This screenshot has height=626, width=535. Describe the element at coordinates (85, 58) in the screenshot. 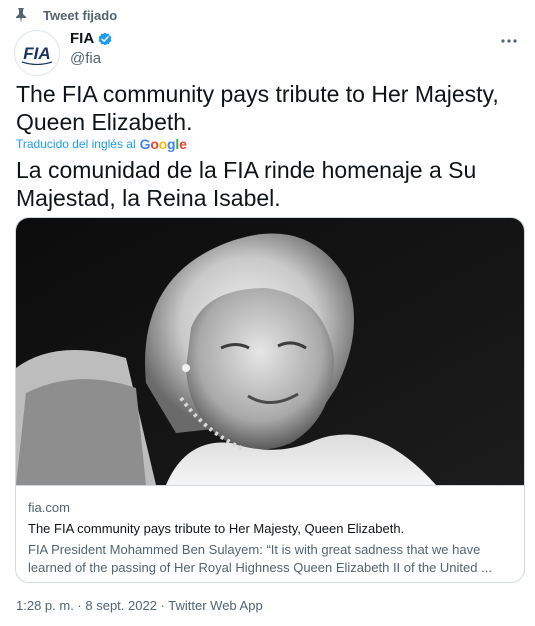

I see `author-handle: @fia` at that location.